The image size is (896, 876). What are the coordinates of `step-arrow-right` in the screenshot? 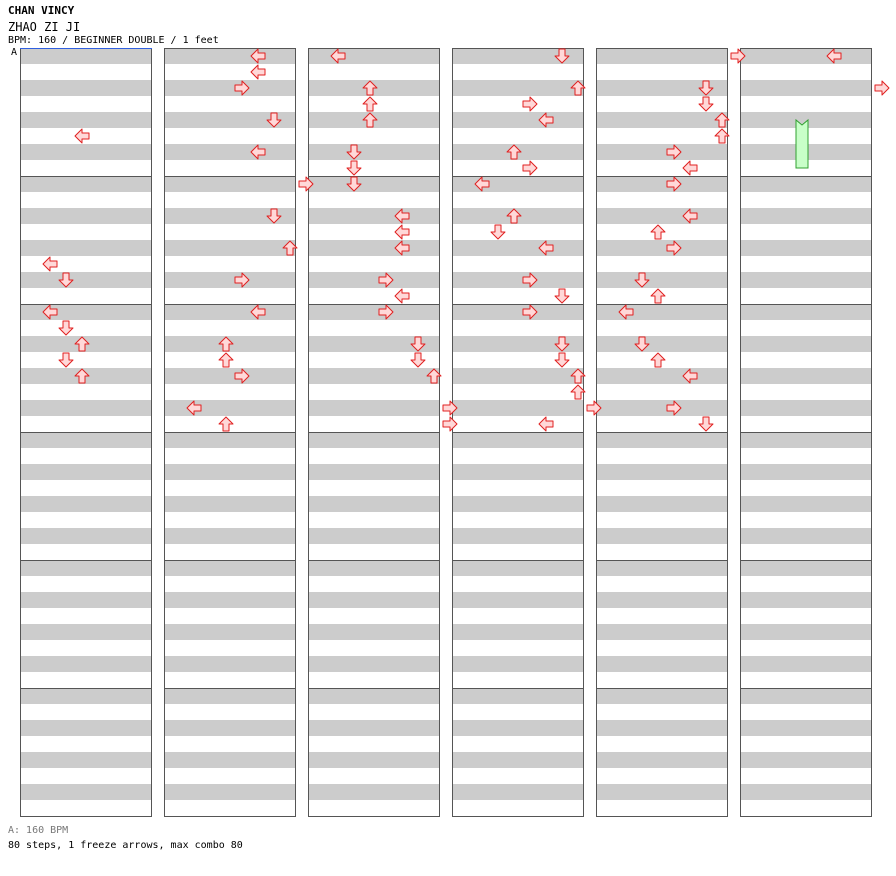 It's located at (882, 88).